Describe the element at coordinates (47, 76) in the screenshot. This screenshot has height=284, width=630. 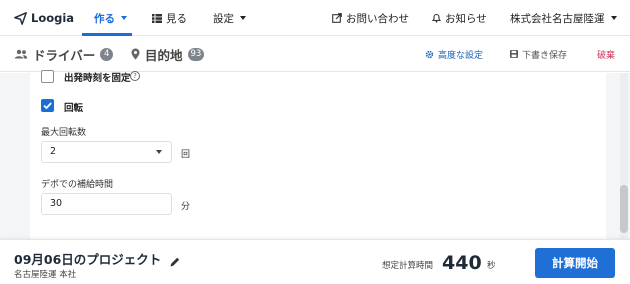
I see `fixed-departure-checkbox` at that location.